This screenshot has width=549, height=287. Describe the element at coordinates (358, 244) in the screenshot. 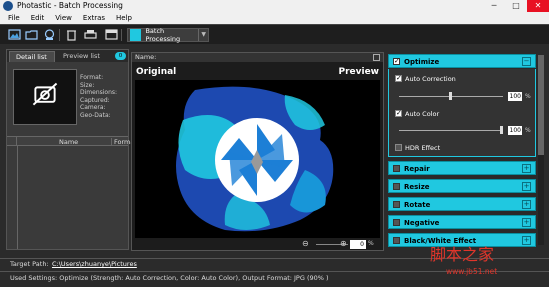

I see `zoom-value-field: 0` at that location.